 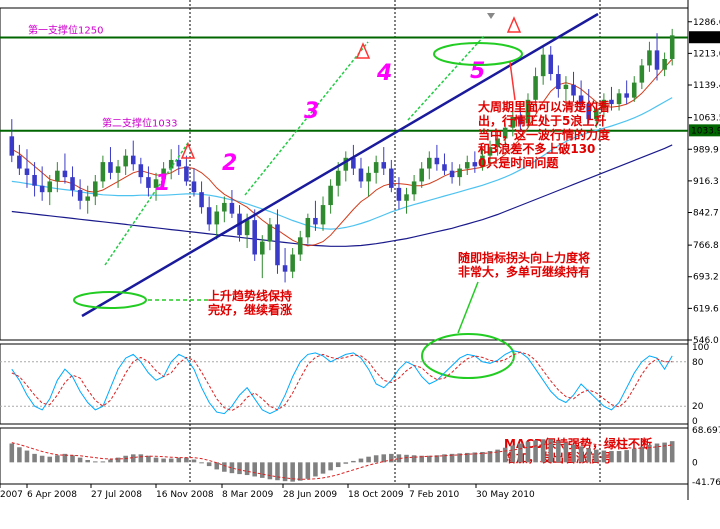 I want to click on wave-analysis-annotation: 0只是时间问题, so click(x=518, y=162).